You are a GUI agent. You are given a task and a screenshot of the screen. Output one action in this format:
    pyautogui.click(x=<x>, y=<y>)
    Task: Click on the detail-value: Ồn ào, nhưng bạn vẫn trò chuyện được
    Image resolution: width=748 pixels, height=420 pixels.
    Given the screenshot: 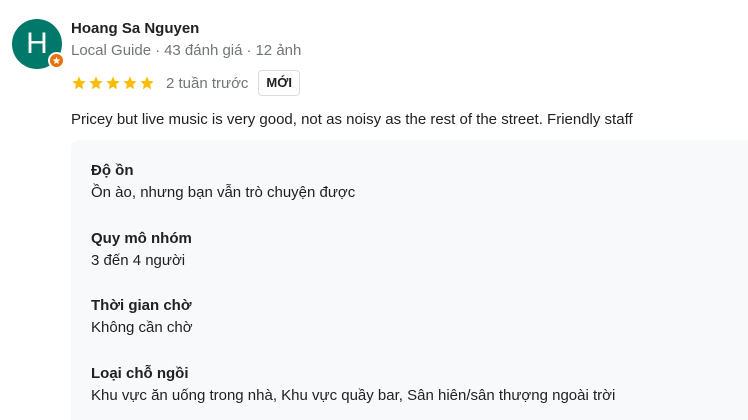 What is the action you would take?
    pyautogui.click(x=223, y=192)
    